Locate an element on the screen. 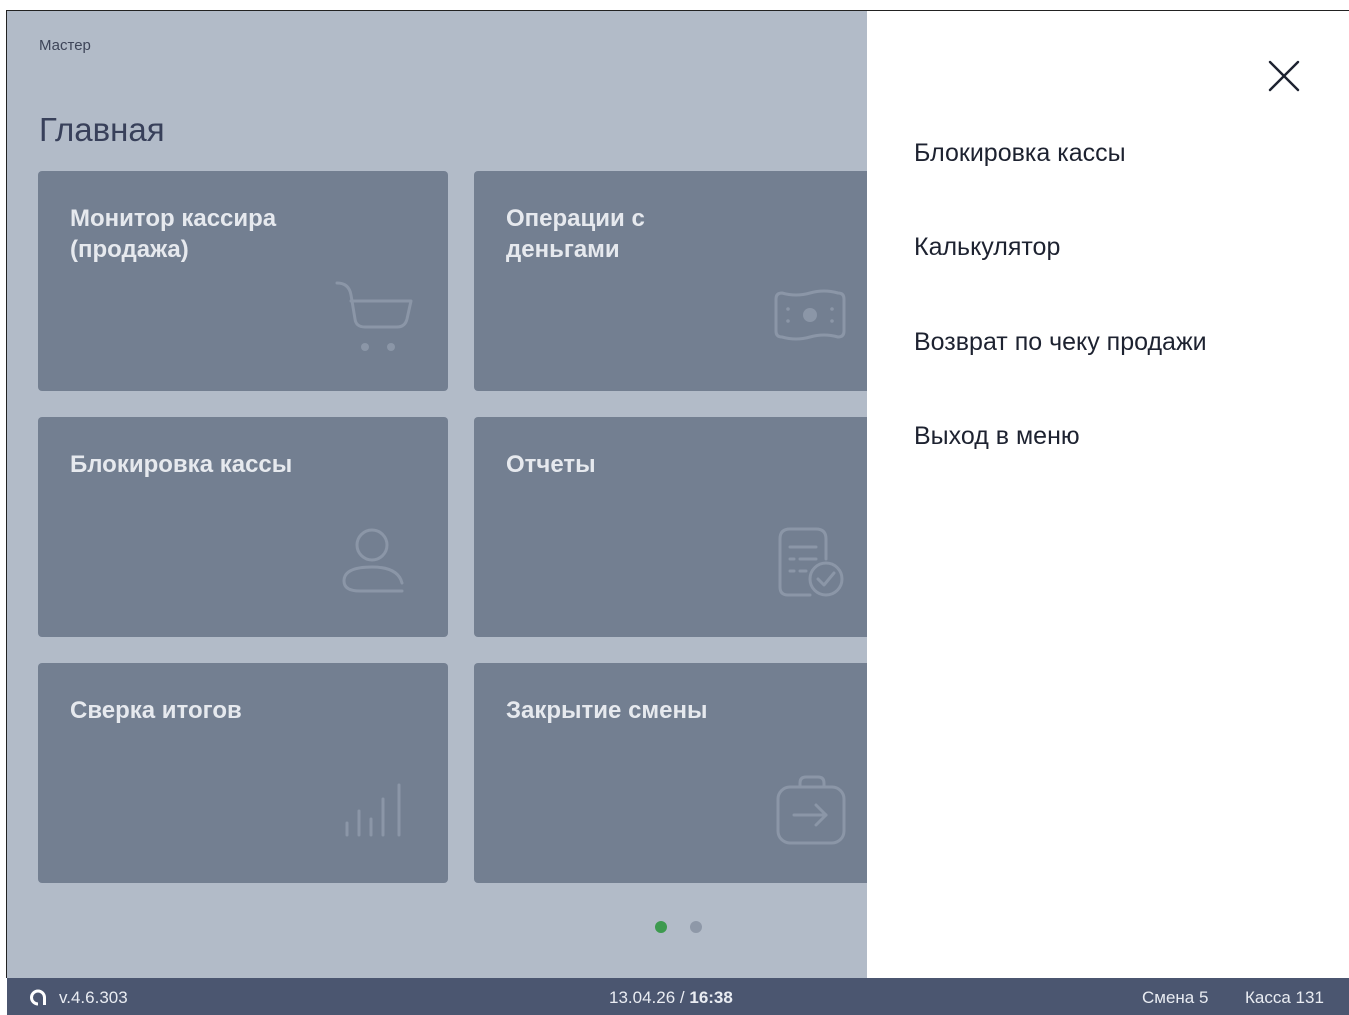 The width and height of the screenshot is (1349, 1015). tile-label: Блокировка кассы is located at coordinates (181, 464).